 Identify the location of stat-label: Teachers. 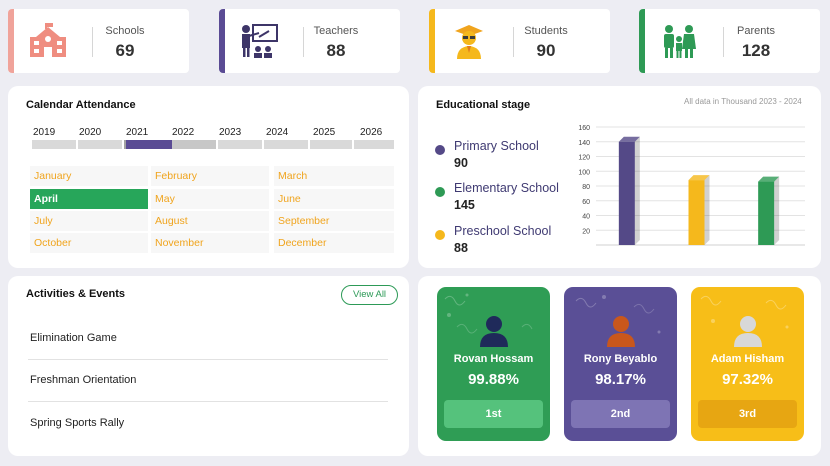
(336, 31).